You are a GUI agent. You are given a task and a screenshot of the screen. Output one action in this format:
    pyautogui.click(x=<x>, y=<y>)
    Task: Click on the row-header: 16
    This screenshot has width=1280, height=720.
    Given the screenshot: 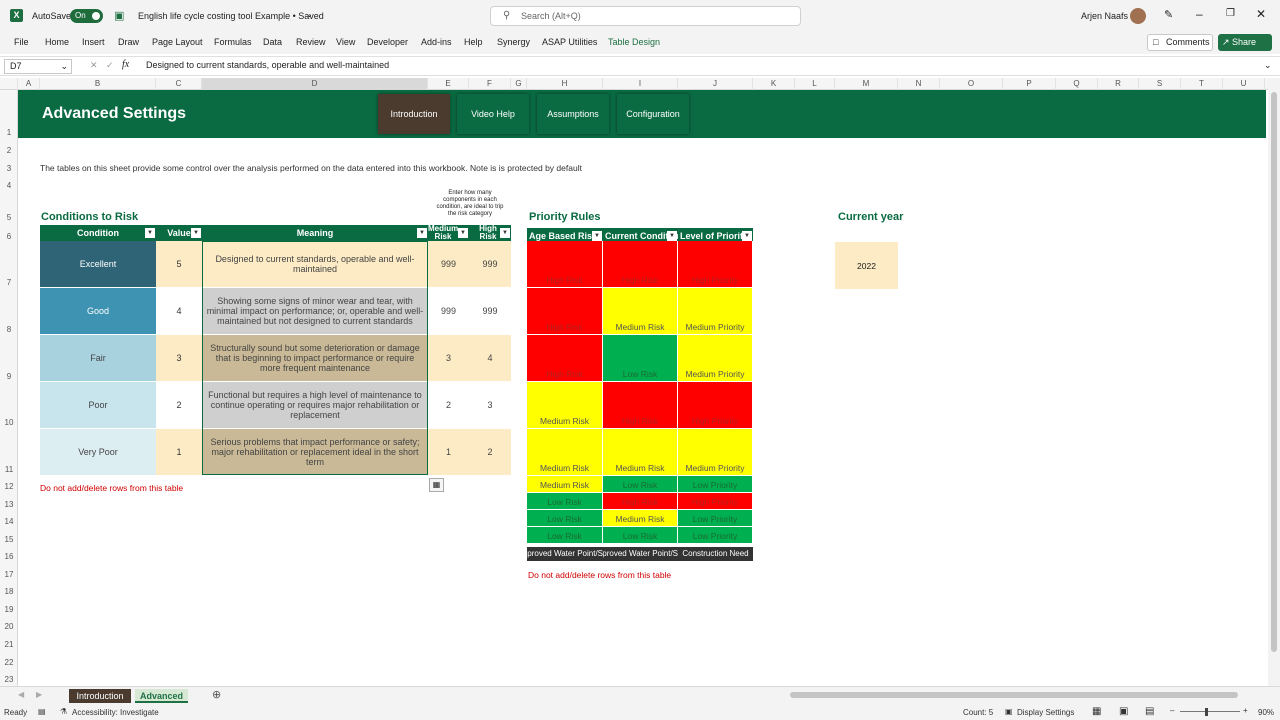 What is the action you would take?
    pyautogui.click(x=9, y=556)
    